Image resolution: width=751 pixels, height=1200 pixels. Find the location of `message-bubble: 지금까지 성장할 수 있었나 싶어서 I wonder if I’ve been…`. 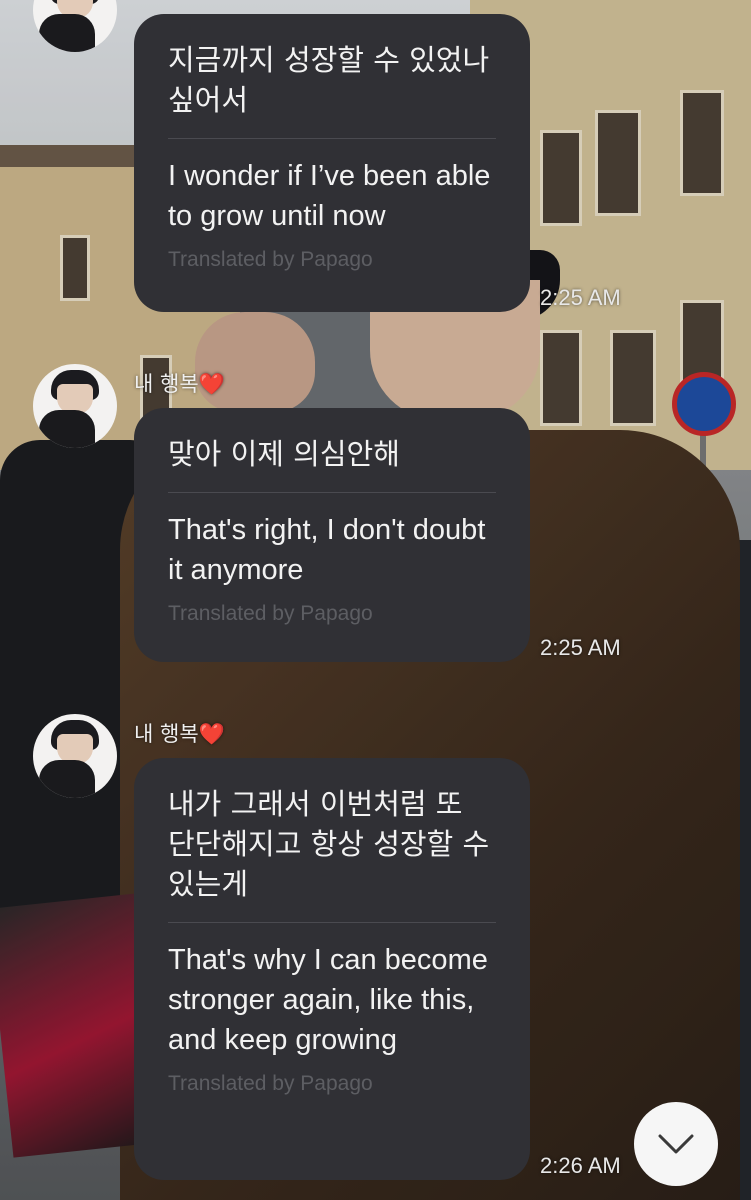

message-bubble: 지금까지 성장할 수 있었나 싶어서 I wonder if I’ve been… is located at coordinates (332, 163).